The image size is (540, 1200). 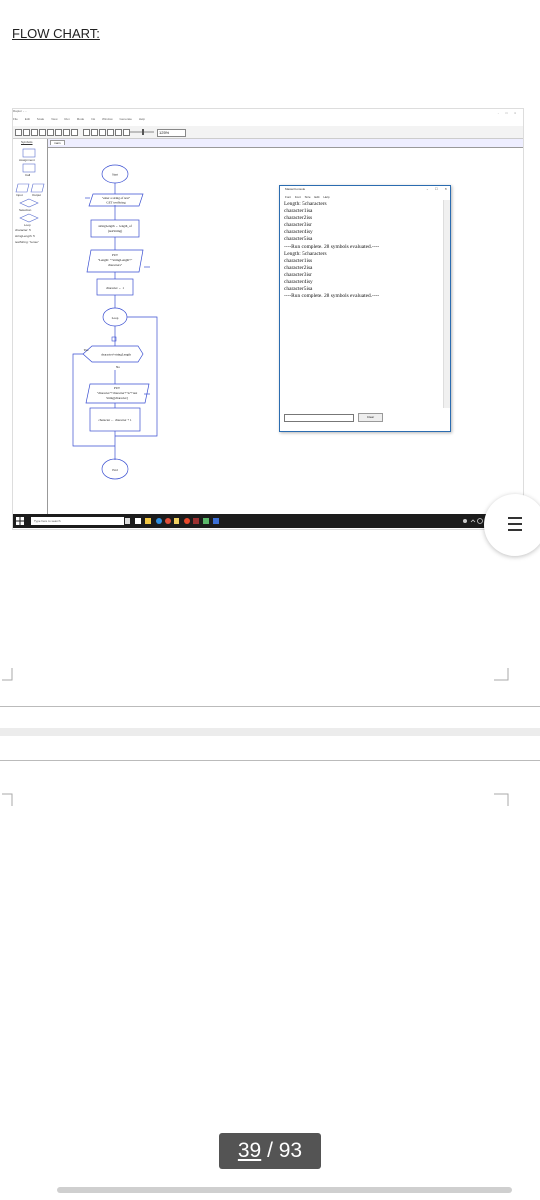 What do you see at coordinates (29, 168) in the screenshot?
I see `call-symbol` at bounding box center [29, 168].